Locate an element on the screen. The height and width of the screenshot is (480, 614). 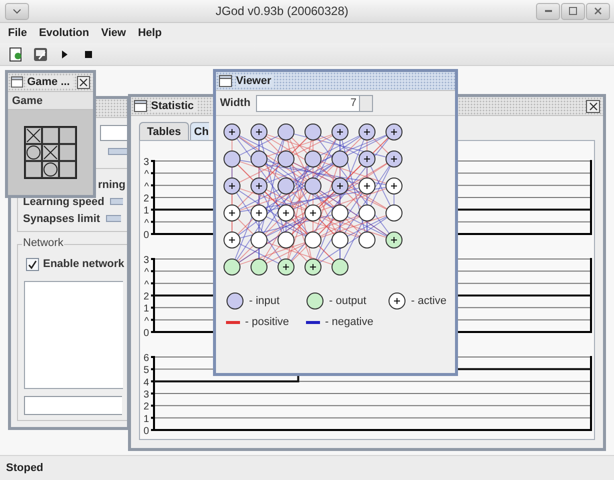
field-label: Synapses limit is located at coordinates (61, 218).